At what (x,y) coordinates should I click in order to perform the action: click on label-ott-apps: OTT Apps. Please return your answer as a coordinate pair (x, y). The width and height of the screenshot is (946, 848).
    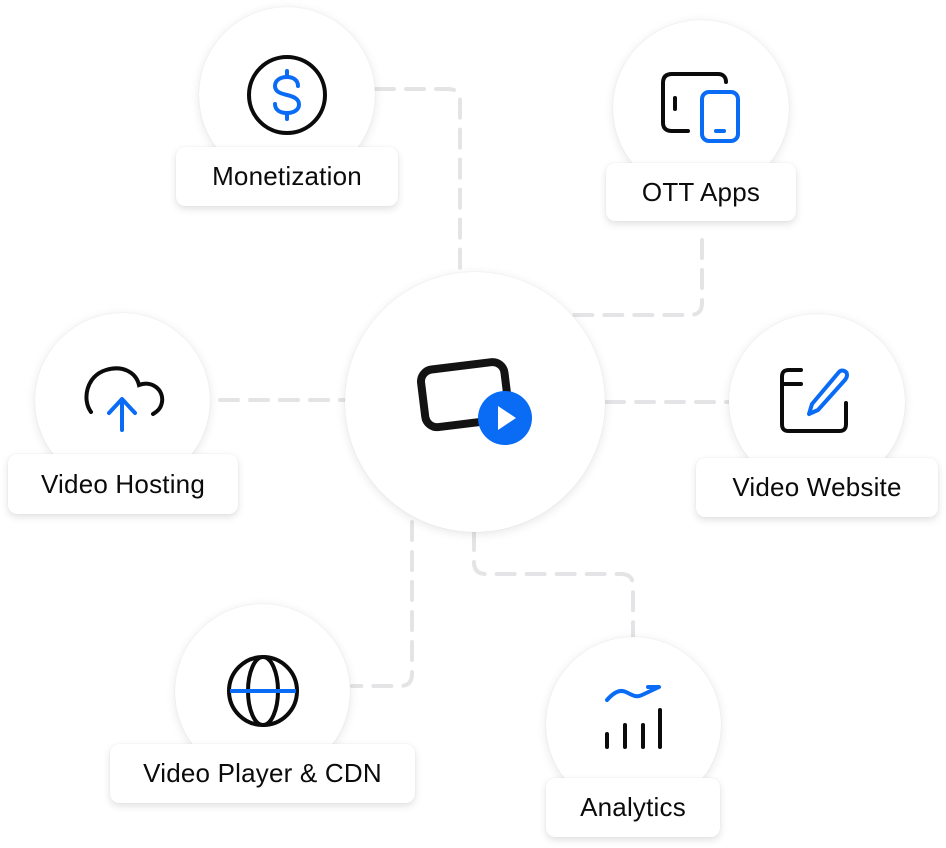
    Looking at the image, I should click on (701, 192).